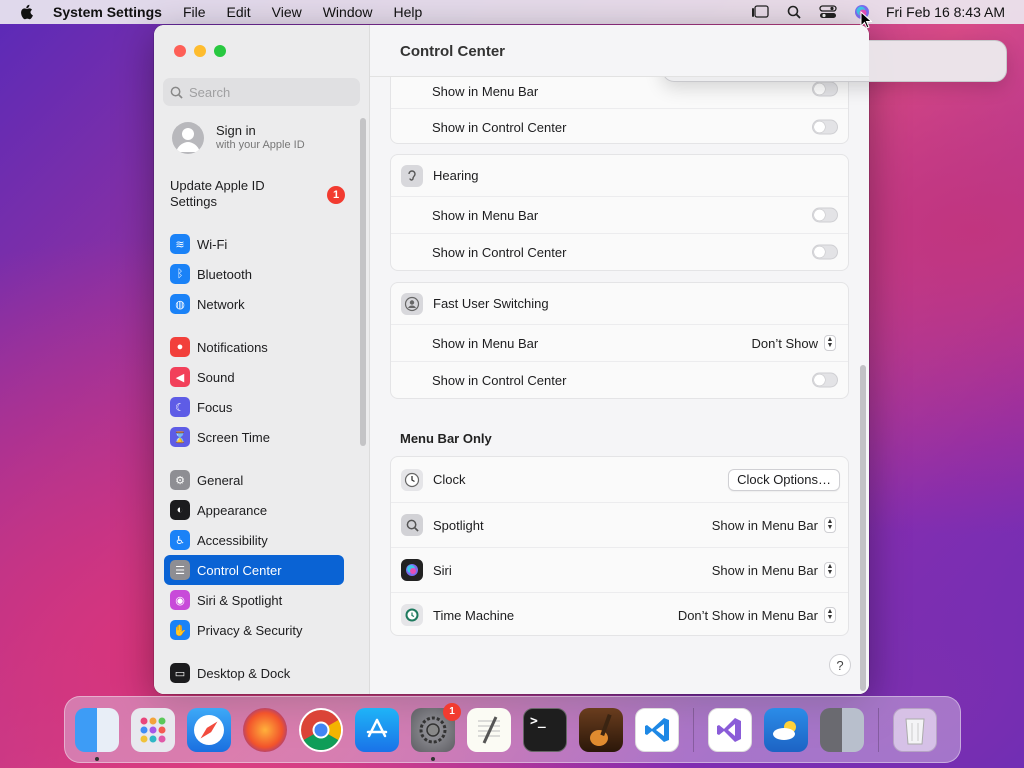  What do you see at coordinates (784, 343) in the screenshot?
I see `popup-value: Don’t Show` at bounding box center [784, 343].